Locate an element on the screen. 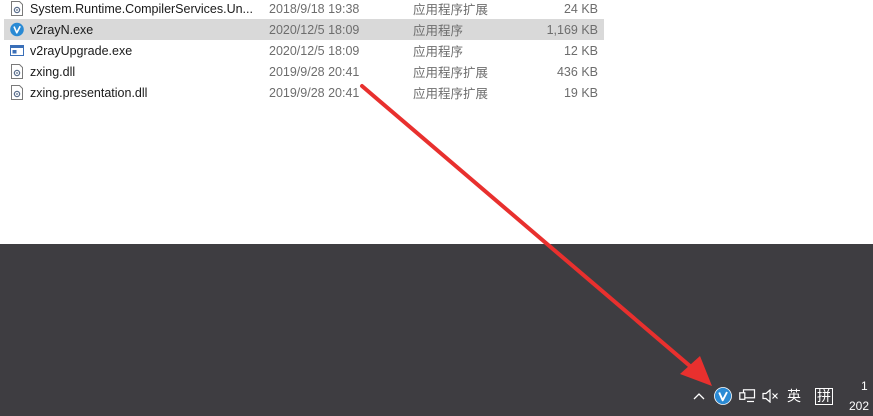  file-size: 1,169 KB is located at coordinates (572, 29).